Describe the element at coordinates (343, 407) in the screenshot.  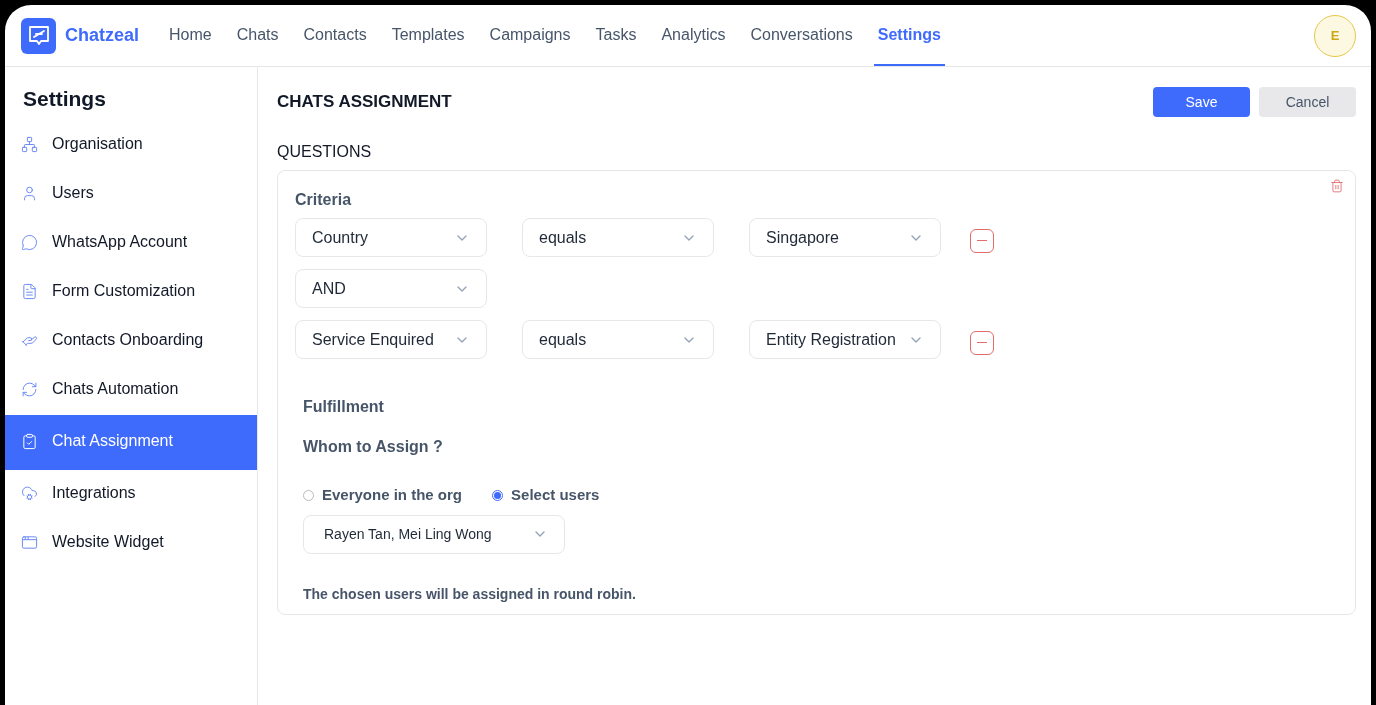
I see `fulfillment-heading: Fulfillment` at that location.